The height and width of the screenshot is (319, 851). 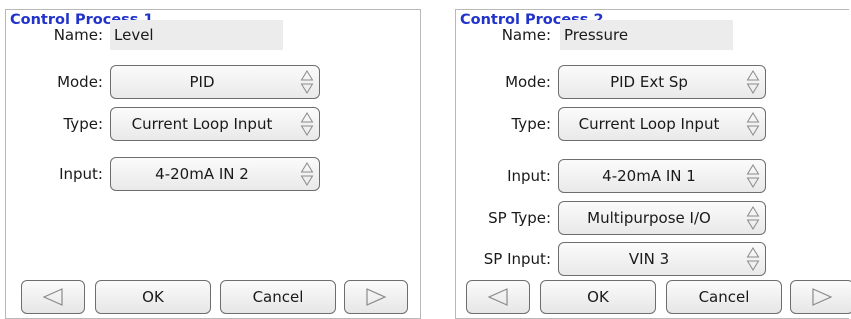 What do you see at coordinates (517, 259) in the screenshot?
I see `sp-input-label: SP Input:` at bounding box center [517, 259].